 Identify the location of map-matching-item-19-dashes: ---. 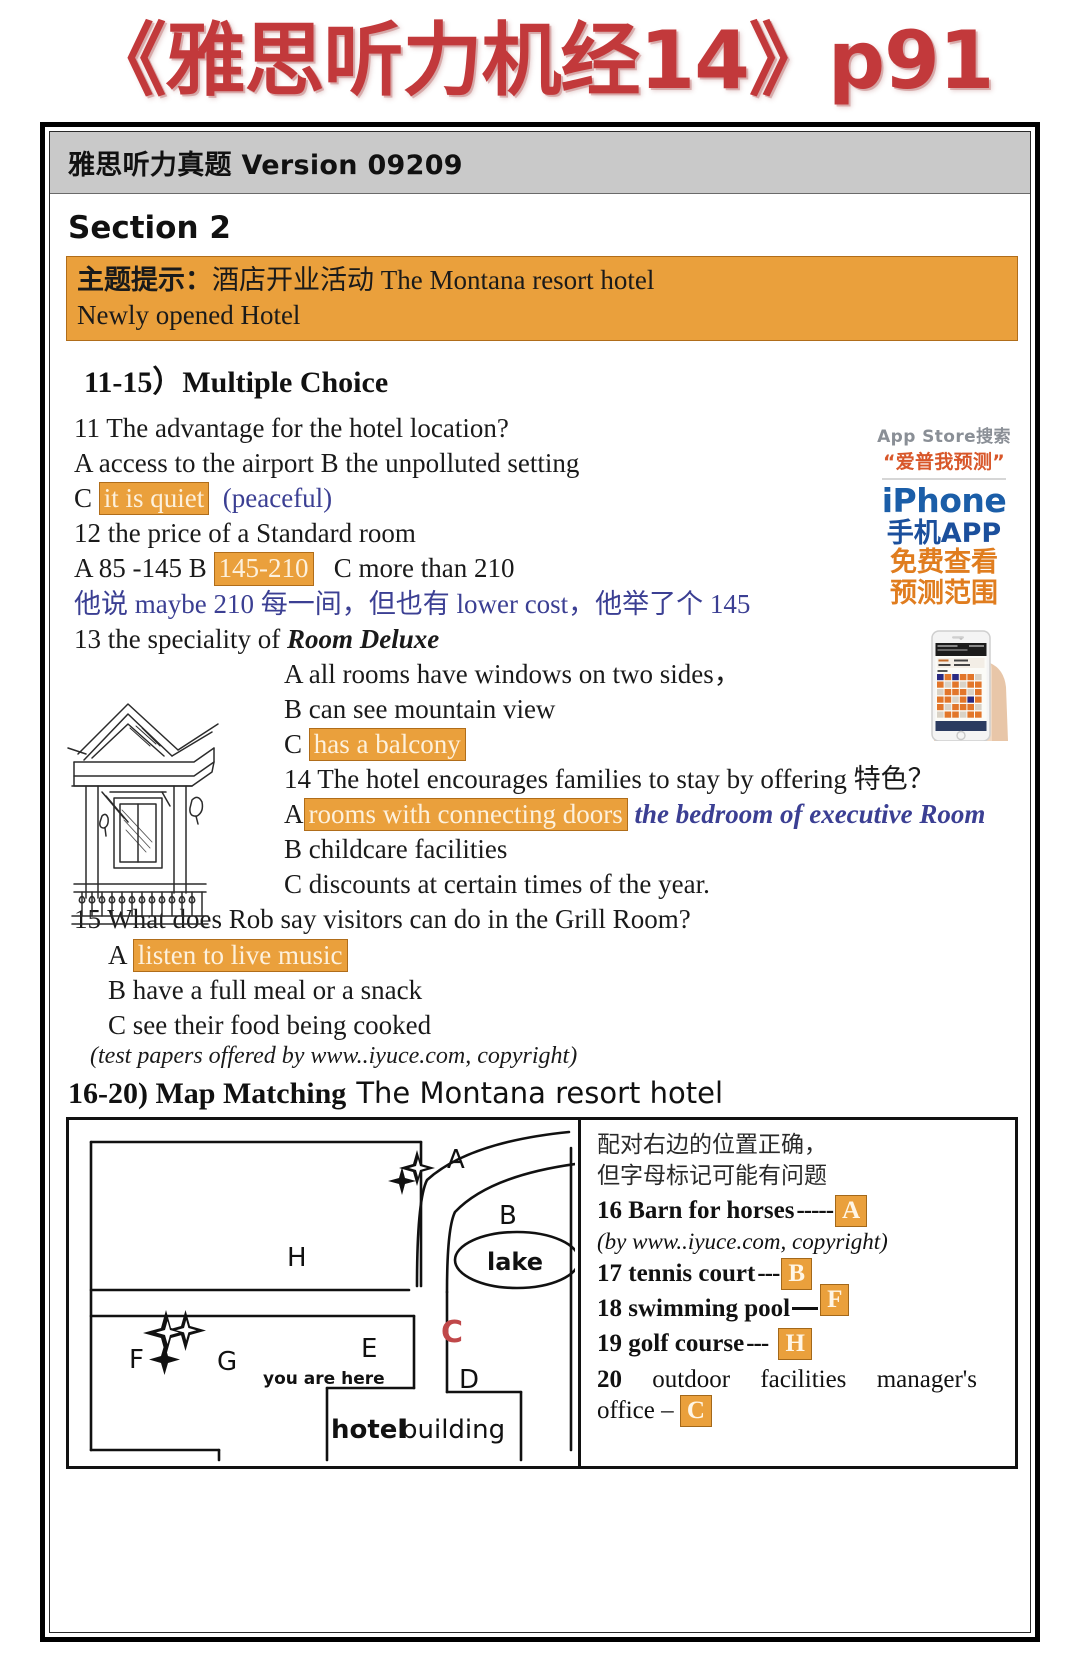
(757, 1344).